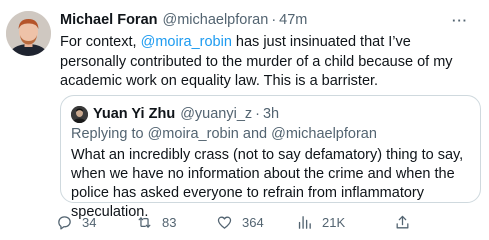  Describe the element at coordinates (193, 134) in the screenshot. I see `replying-mention-1: @moira_robin` at that location.